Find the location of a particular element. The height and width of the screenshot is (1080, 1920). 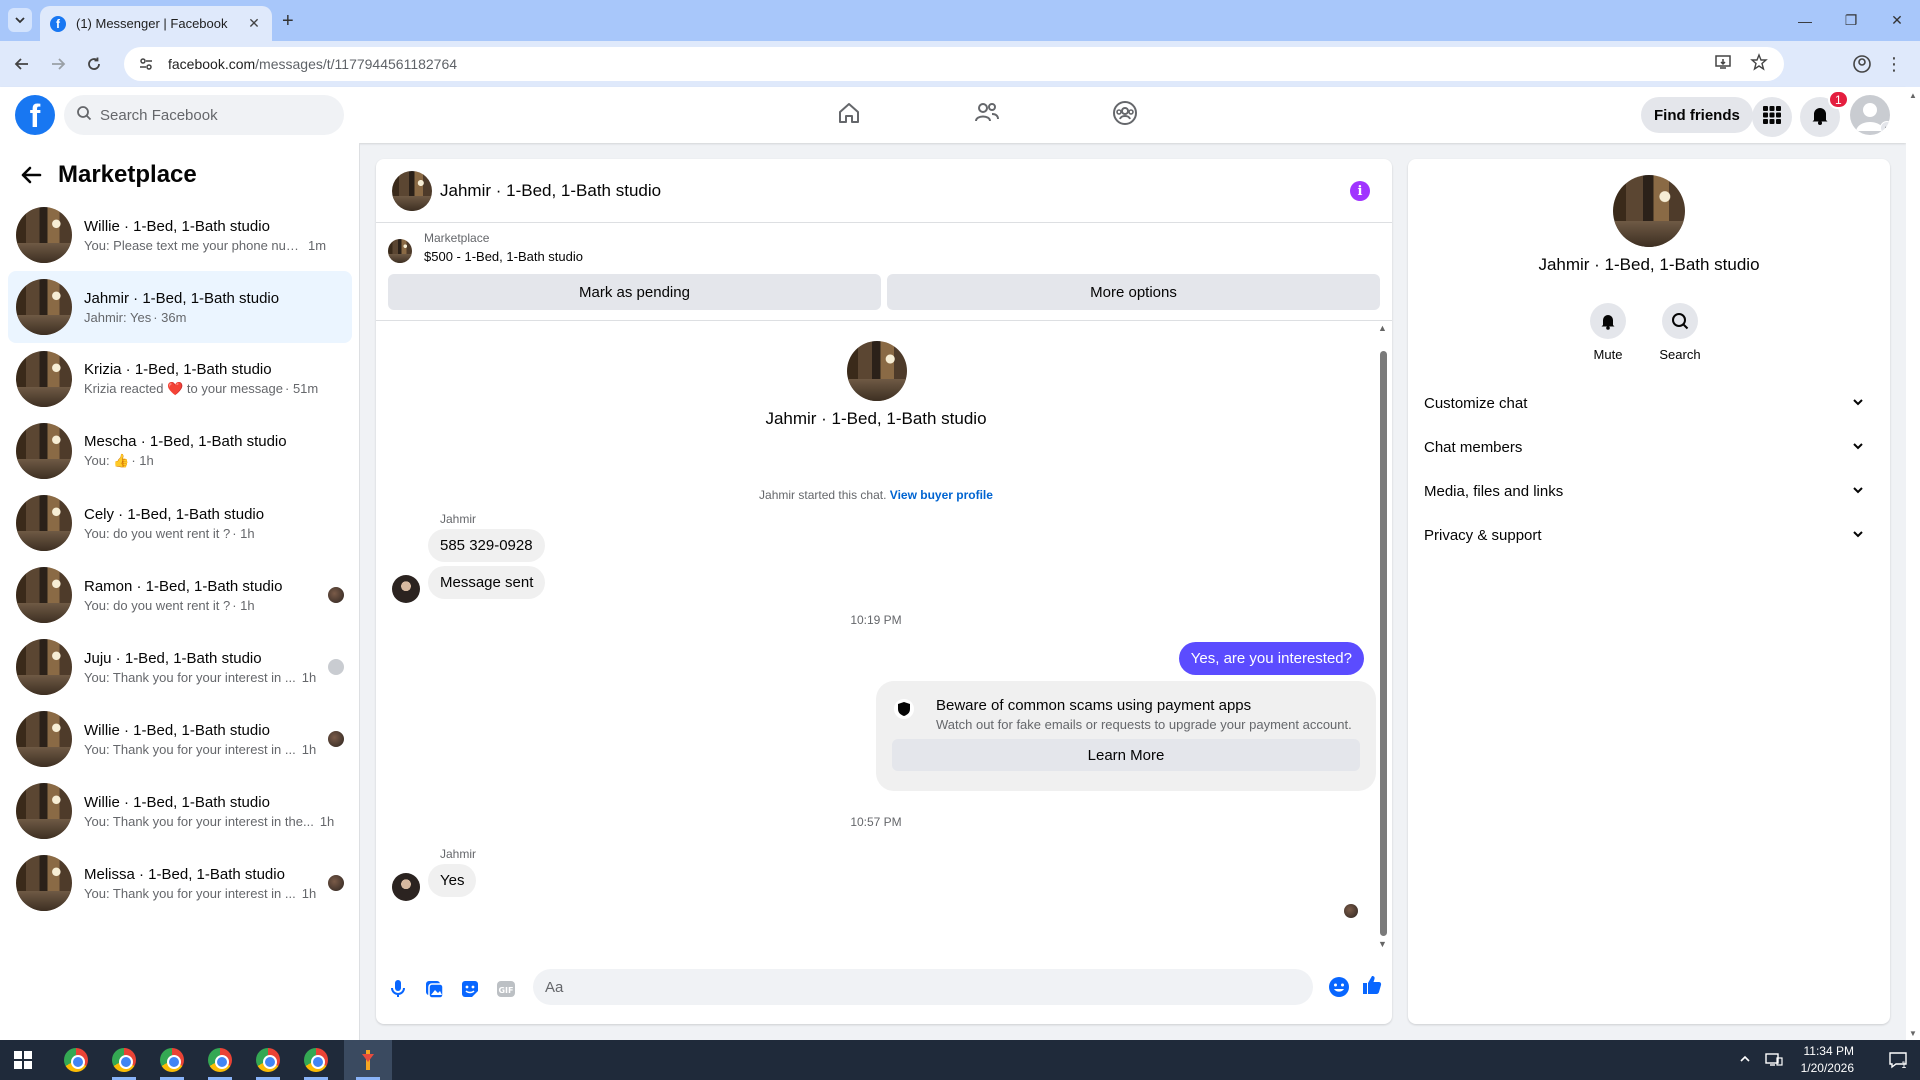

info-icon: i is located at coordinates (1360, 191).